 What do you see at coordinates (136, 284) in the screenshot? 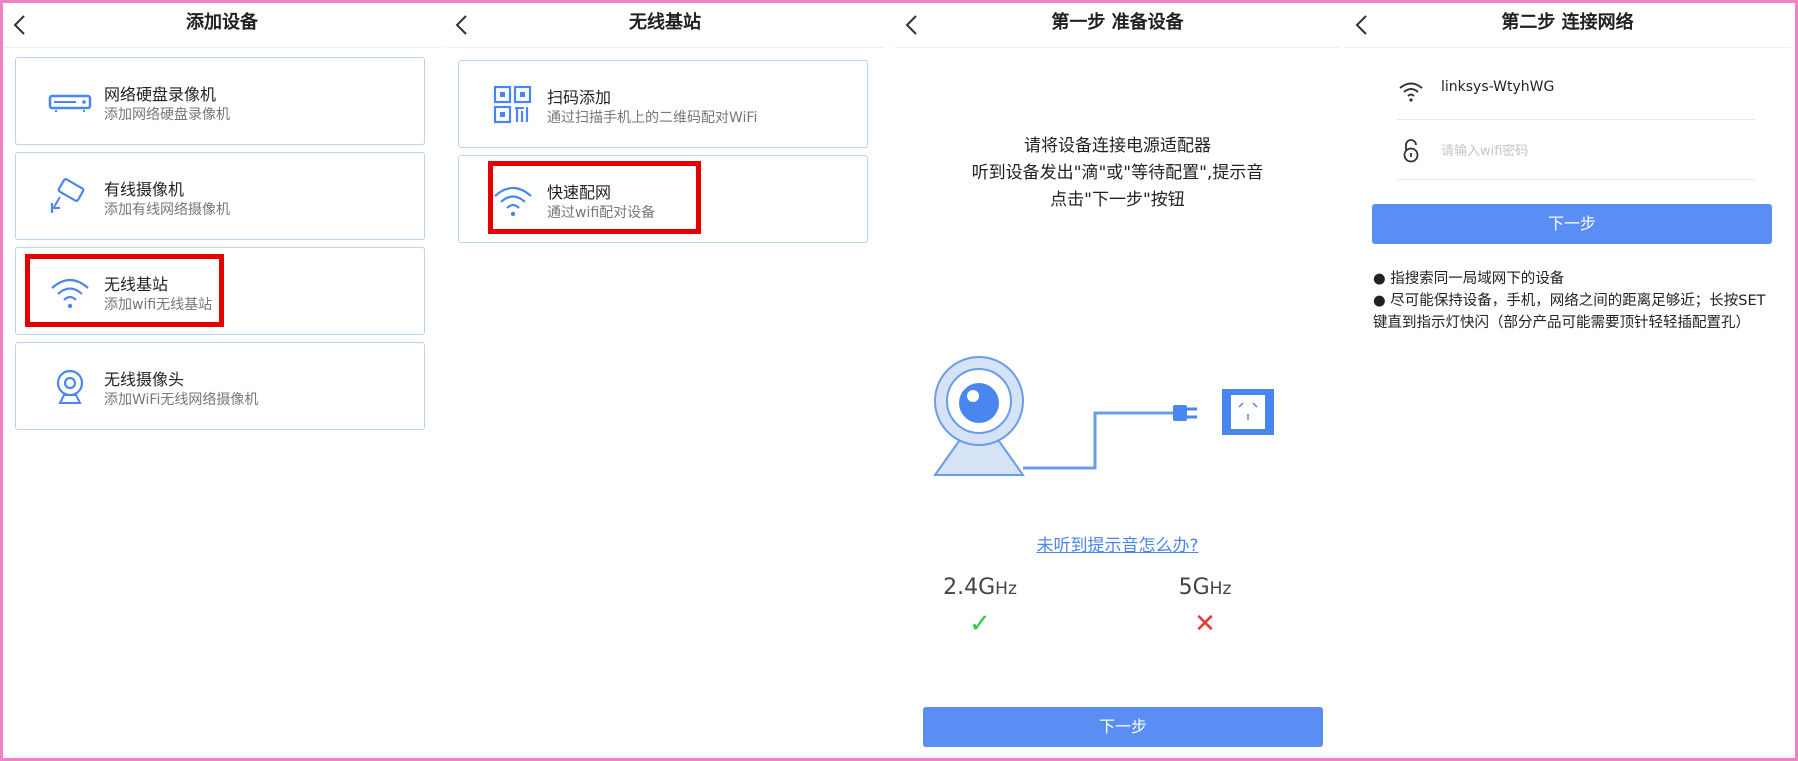
I see `device-type-name: 无线基站` at bounding box center [136, 284].